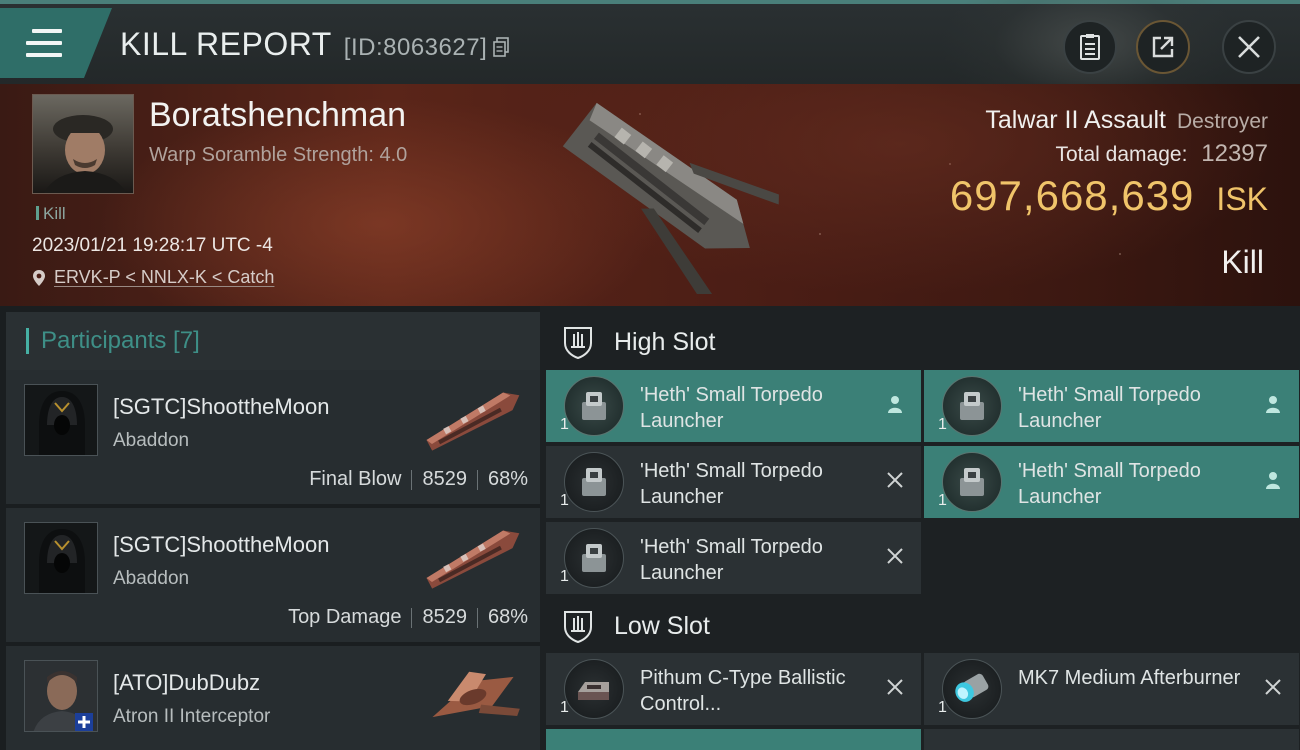 This screenshot has width=1300, height=750. I want to click on participant-name: [ATO]DubDubz, so click(187, 682).